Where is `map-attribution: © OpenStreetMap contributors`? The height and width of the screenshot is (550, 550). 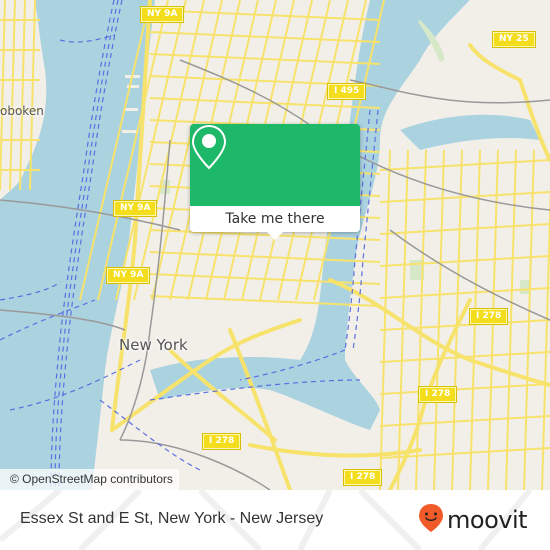
map-attribution: © OpenStreetMap contributors is located at coordinates (89, 479).